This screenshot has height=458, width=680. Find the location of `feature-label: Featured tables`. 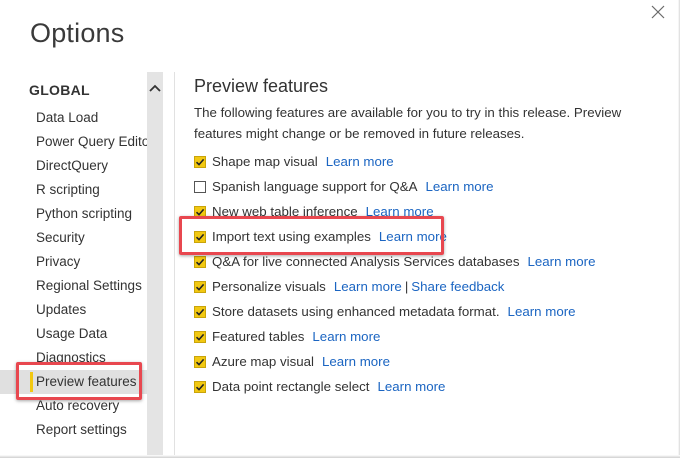

feature-label: Featured tables is located at coordinates (258, 336).